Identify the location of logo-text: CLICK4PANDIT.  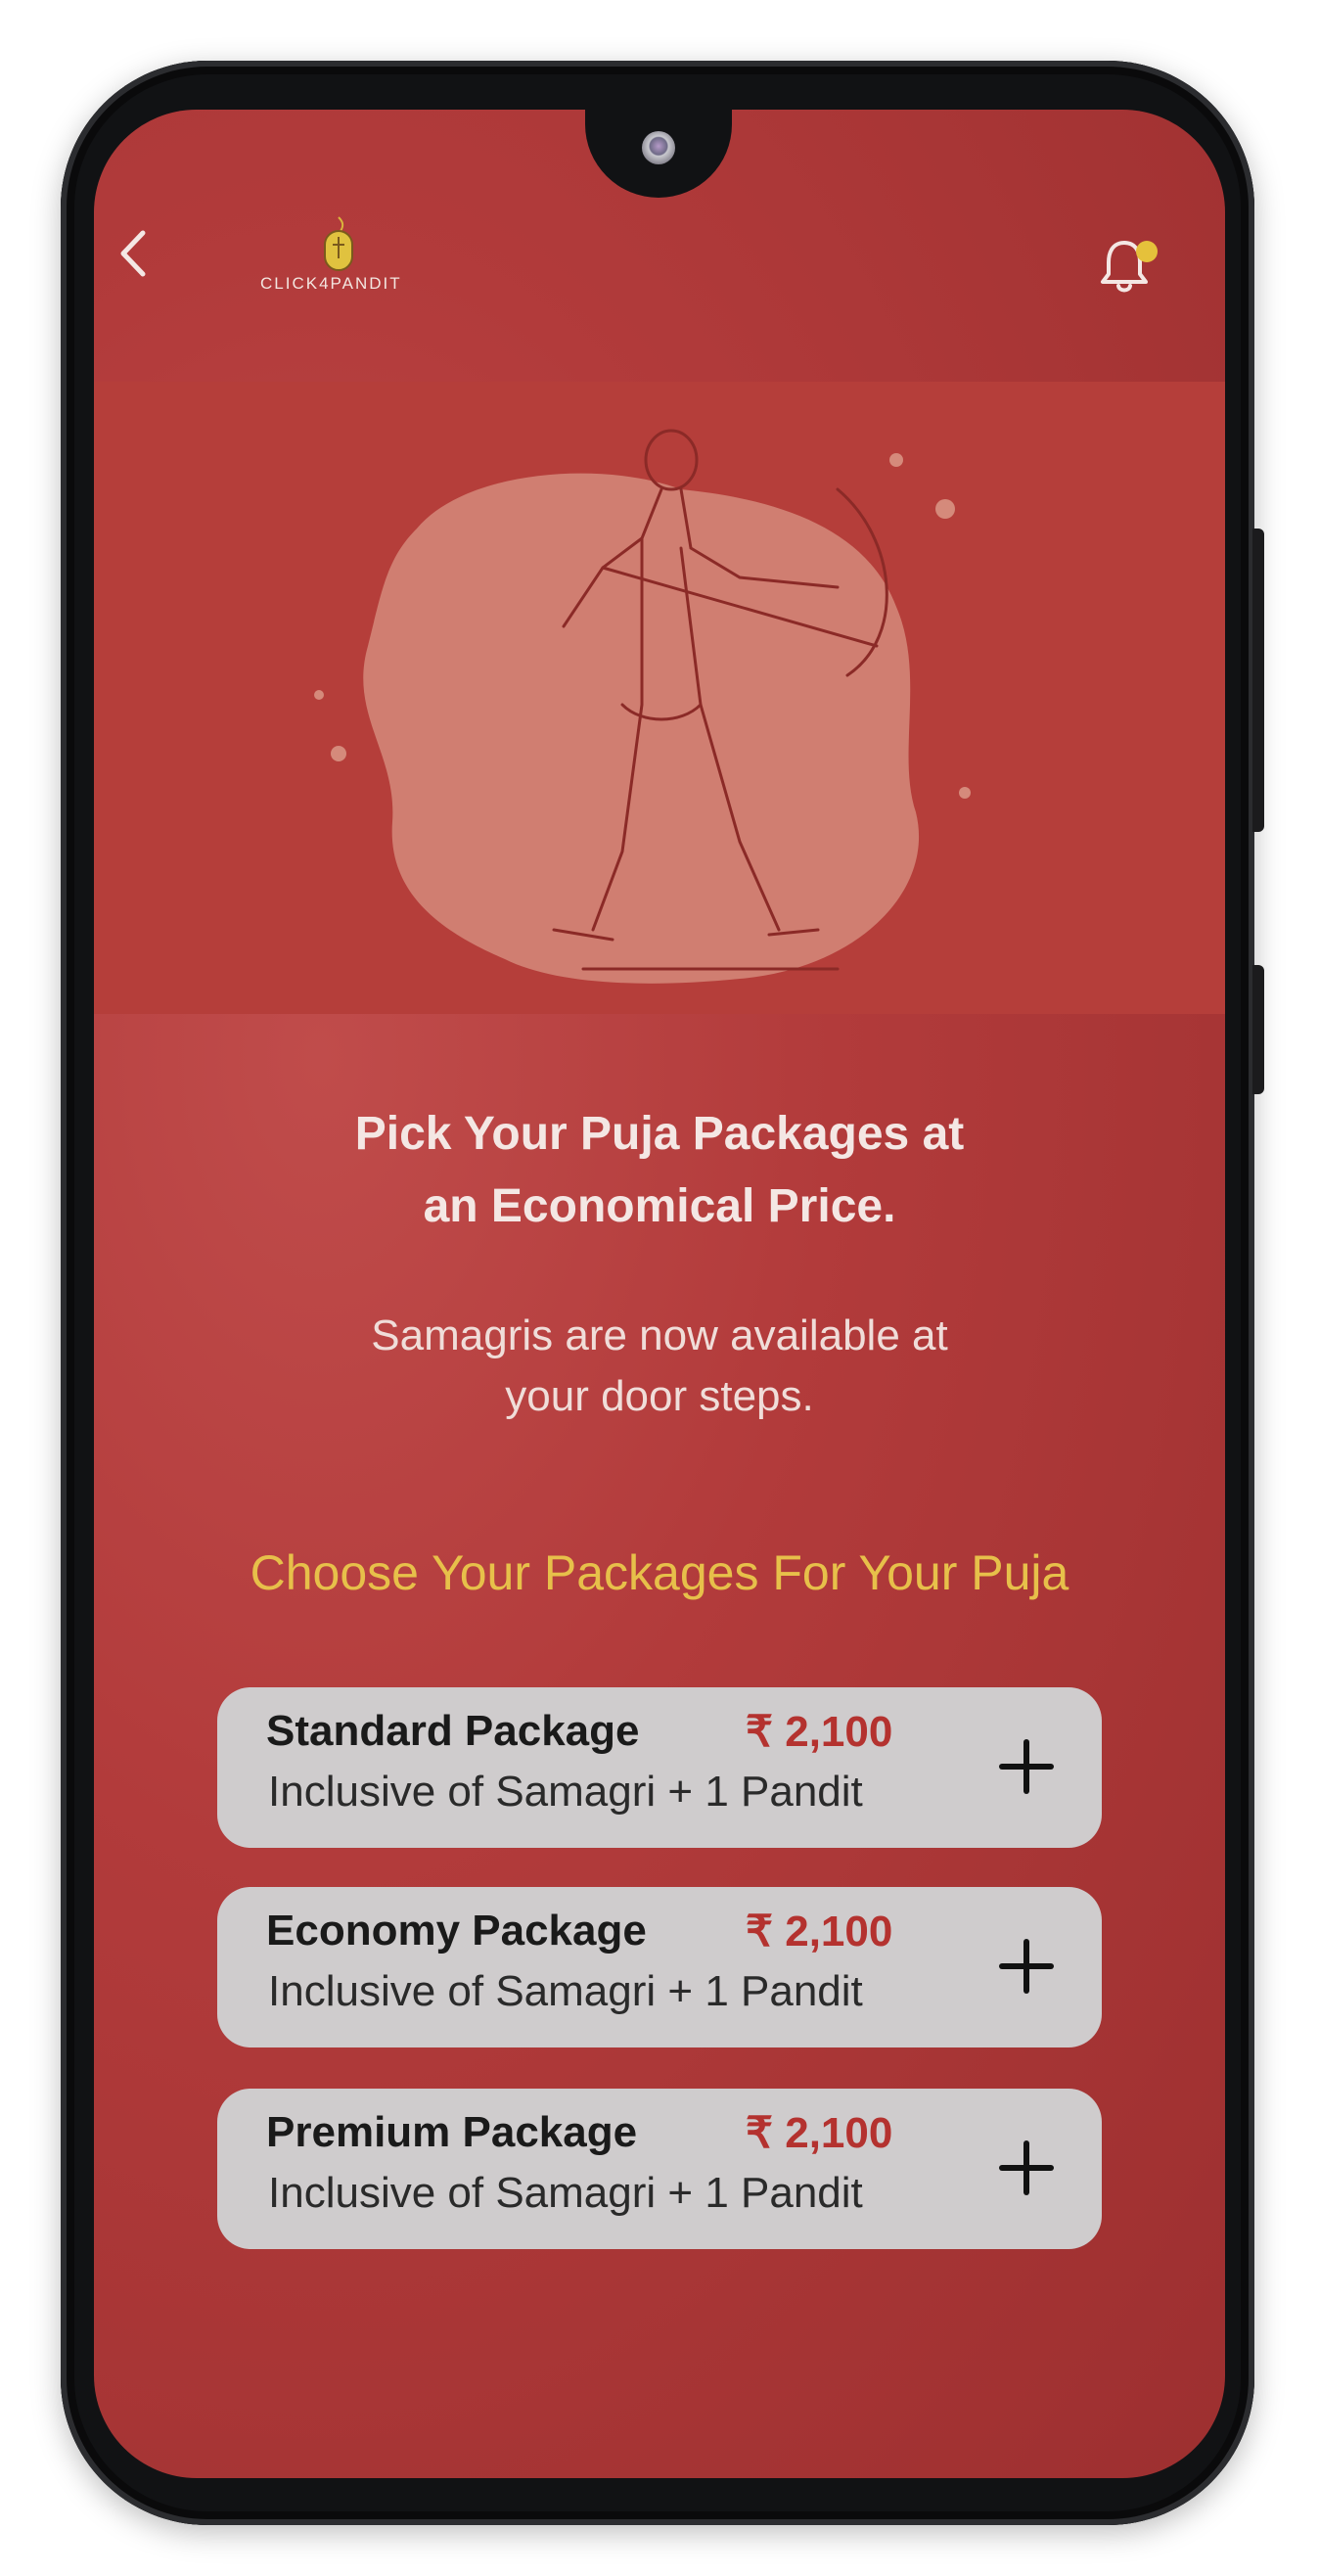
(331, 283).